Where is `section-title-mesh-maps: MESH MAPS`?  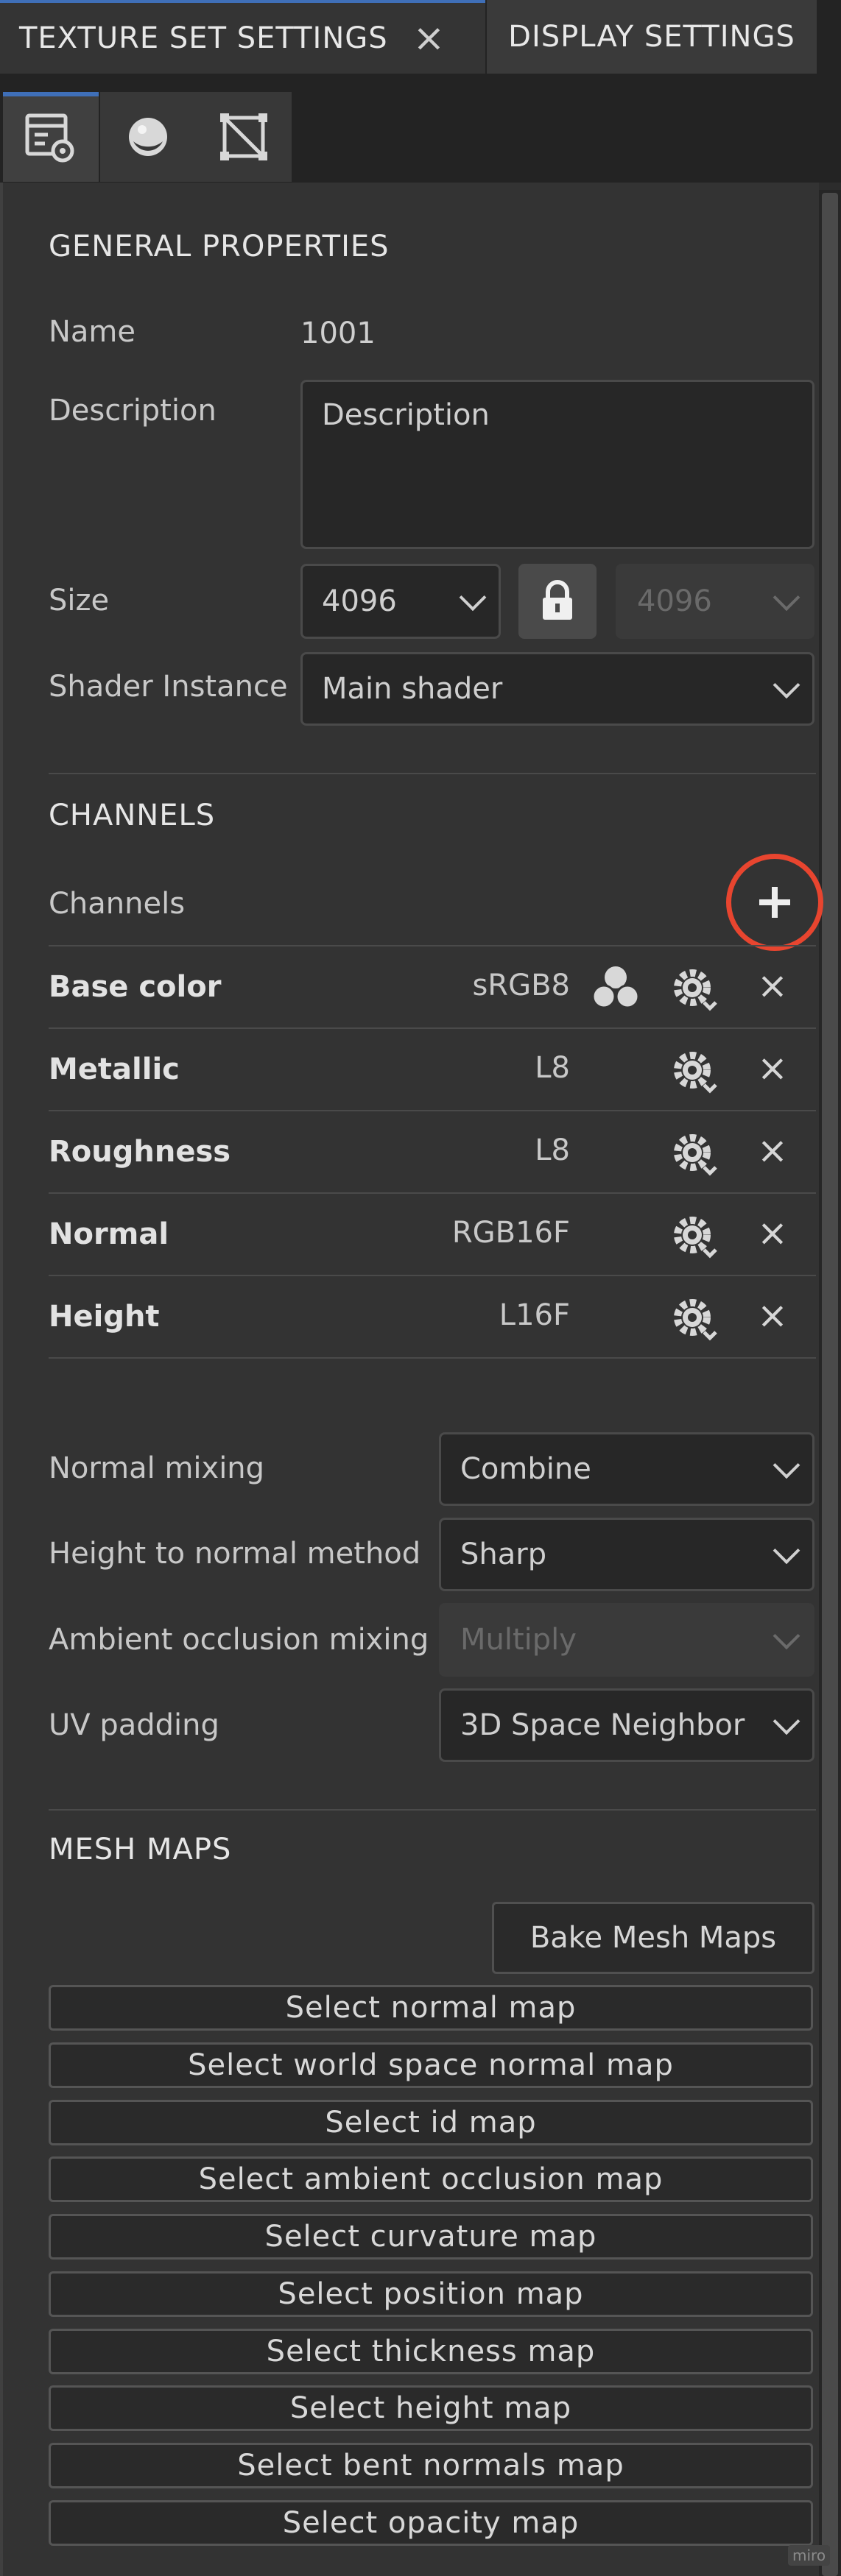
section-title-mesh-maps: MESH MAPS is located at coordinates (140, 1850).